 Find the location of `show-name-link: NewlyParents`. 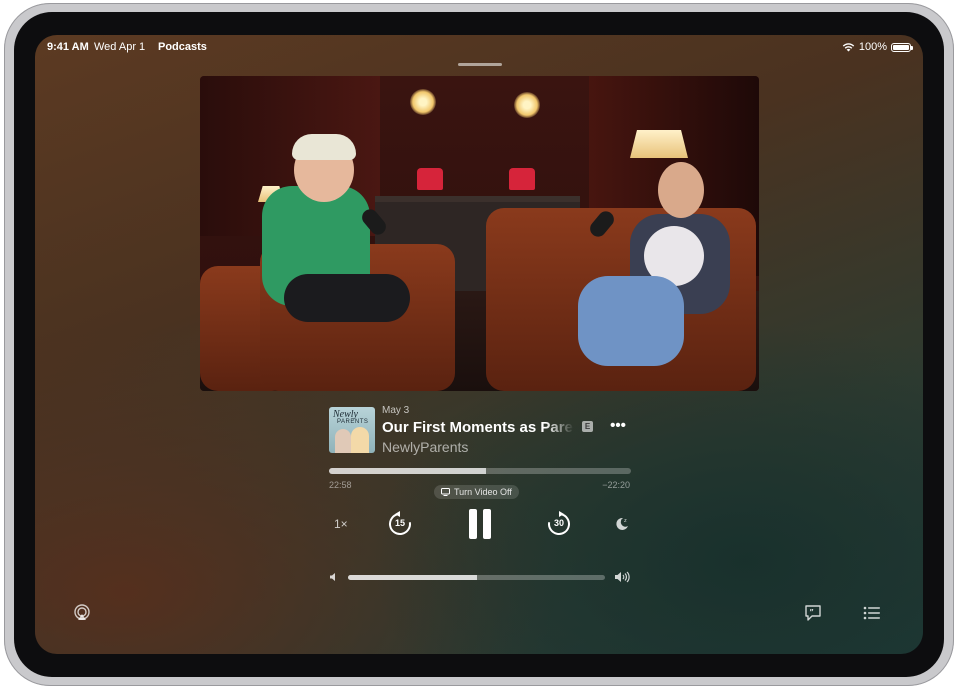

show-name-link: NewlyParents is located at coordinates (425, 447).